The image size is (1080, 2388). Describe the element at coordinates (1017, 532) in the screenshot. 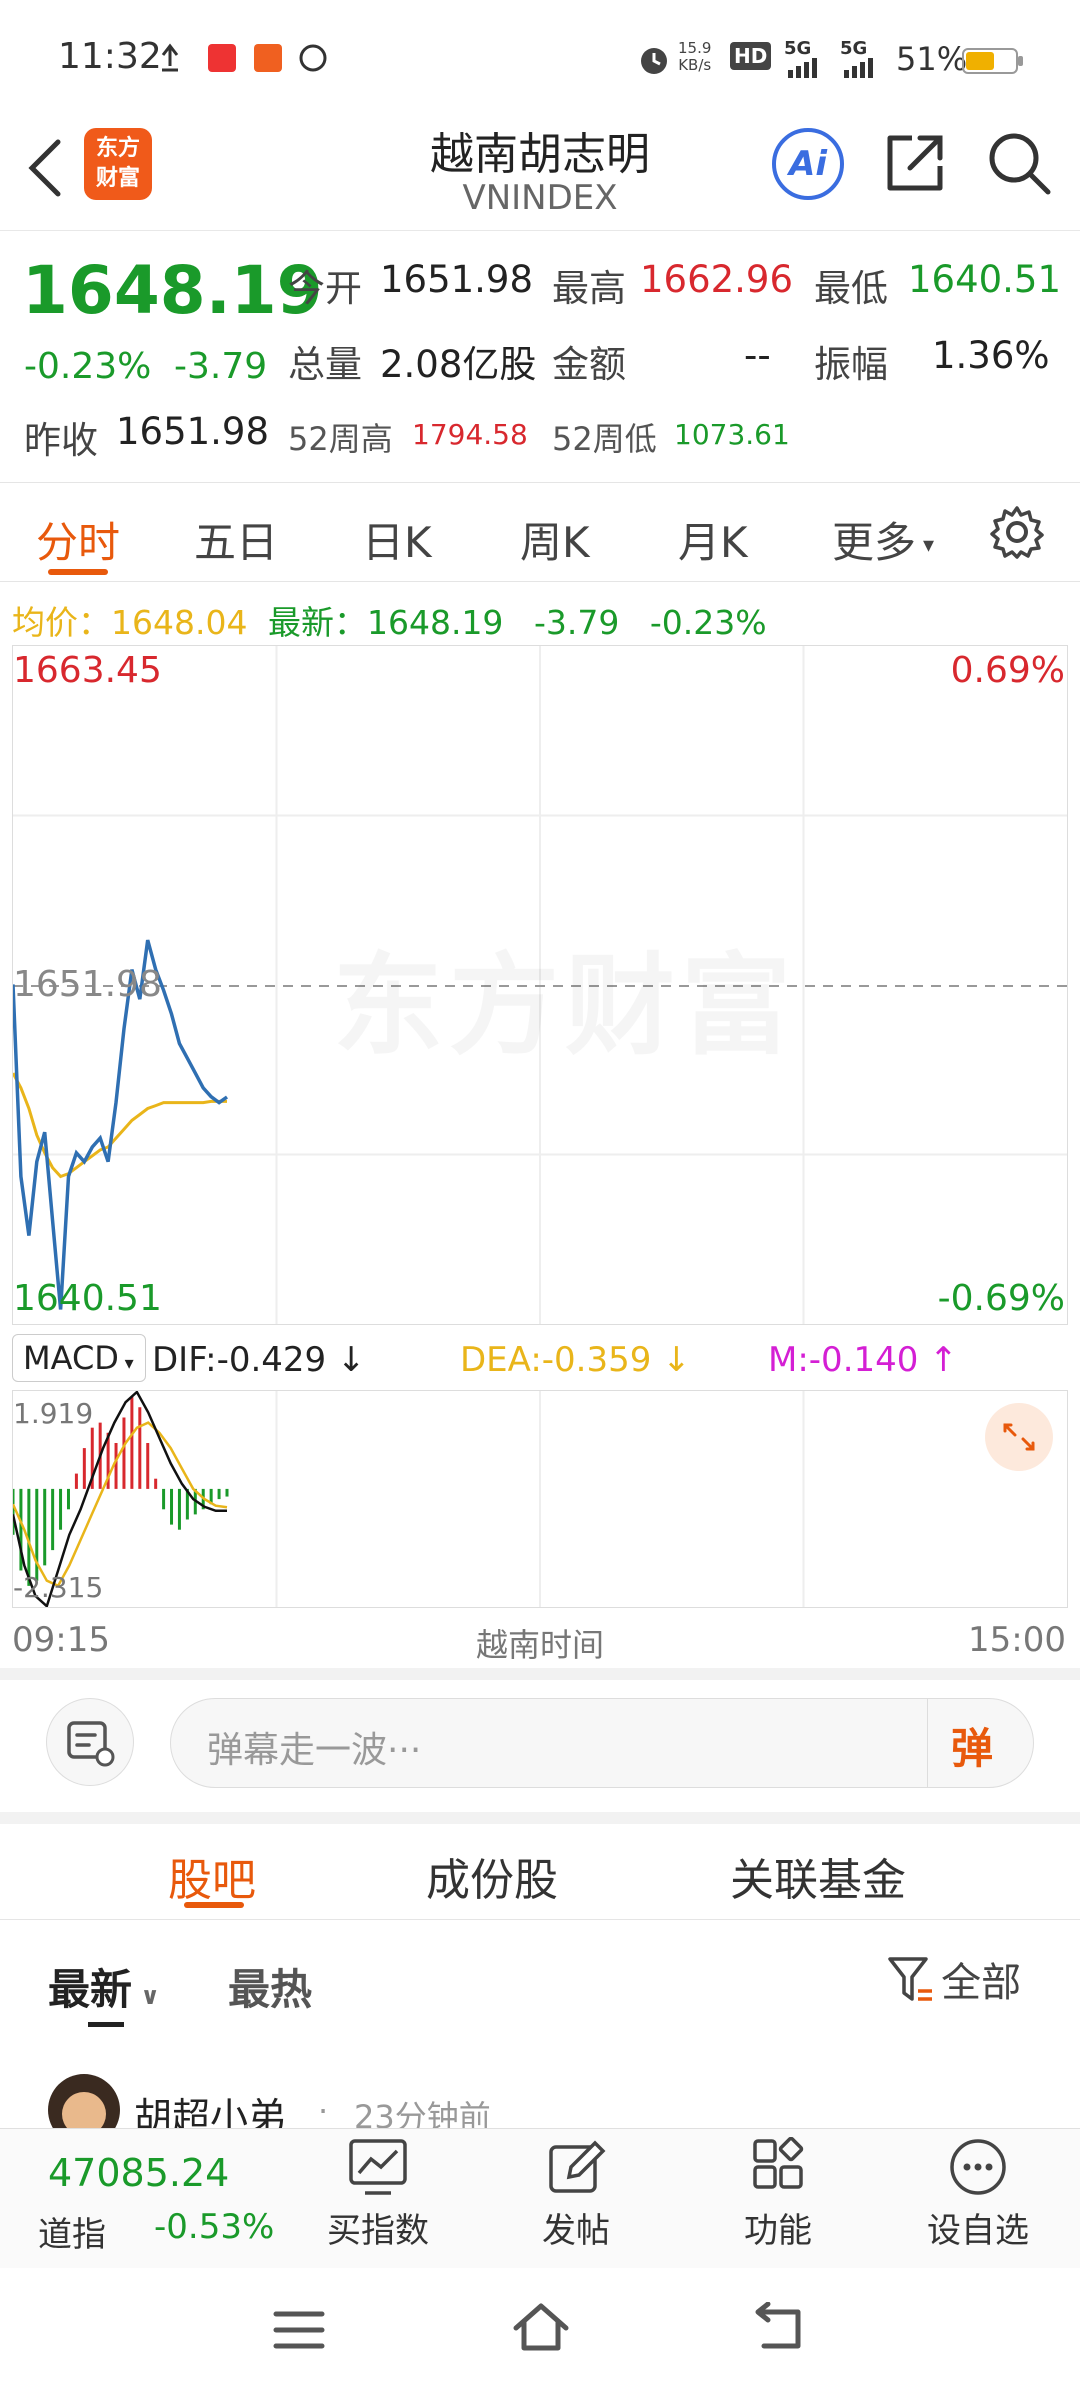

I see `settings-gear-icon` at that location.